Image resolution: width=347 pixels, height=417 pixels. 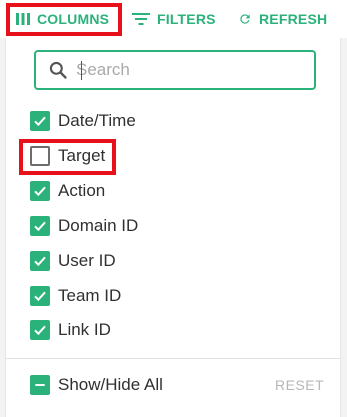 I want to click on columns-button: COLUMNS, so click(x=65, y=19).